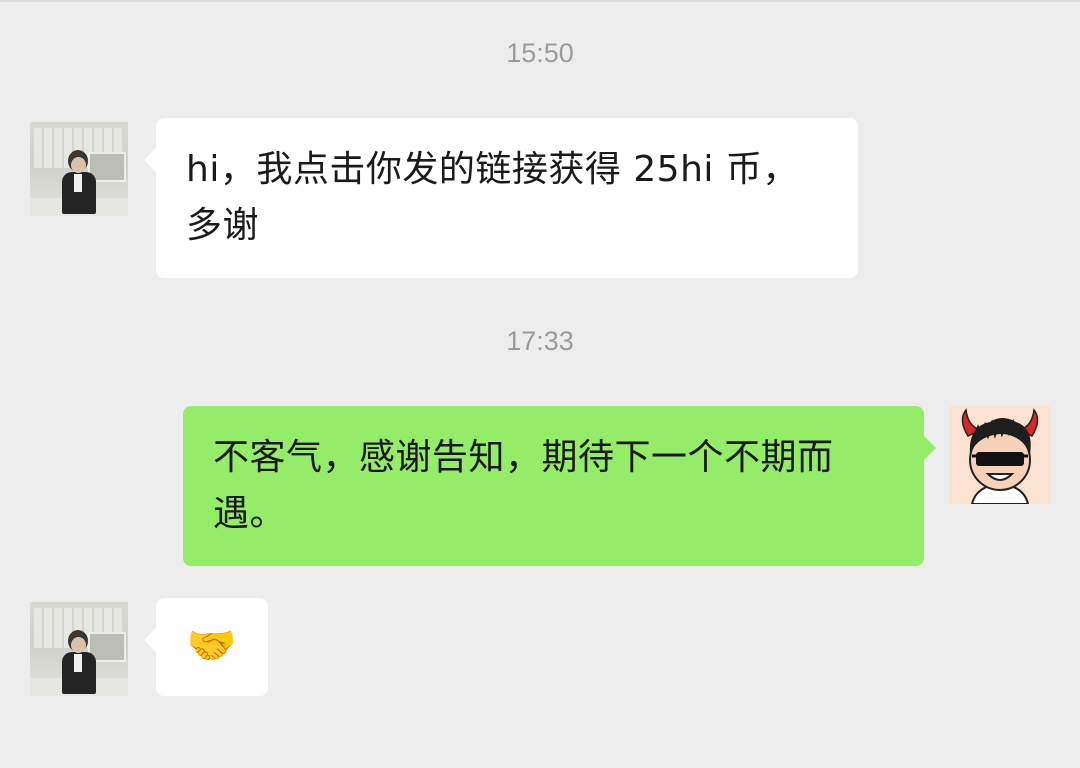 This screenshot has width=1080, height=768. I want to click on handshake-emoji-icon: 🤝, so click(212, 646).